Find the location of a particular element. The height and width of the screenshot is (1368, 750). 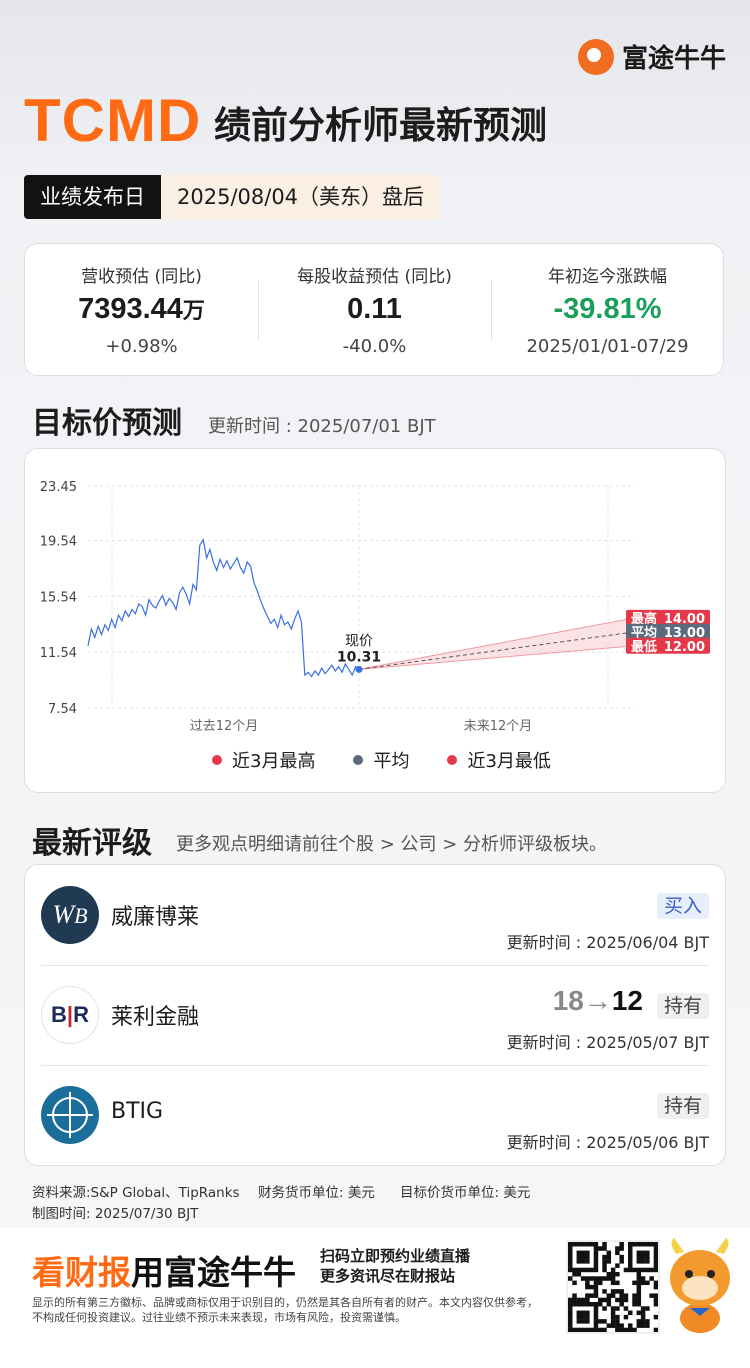

metric-period: 2025/01/01-07/29 is located at coordinates (607, 346).